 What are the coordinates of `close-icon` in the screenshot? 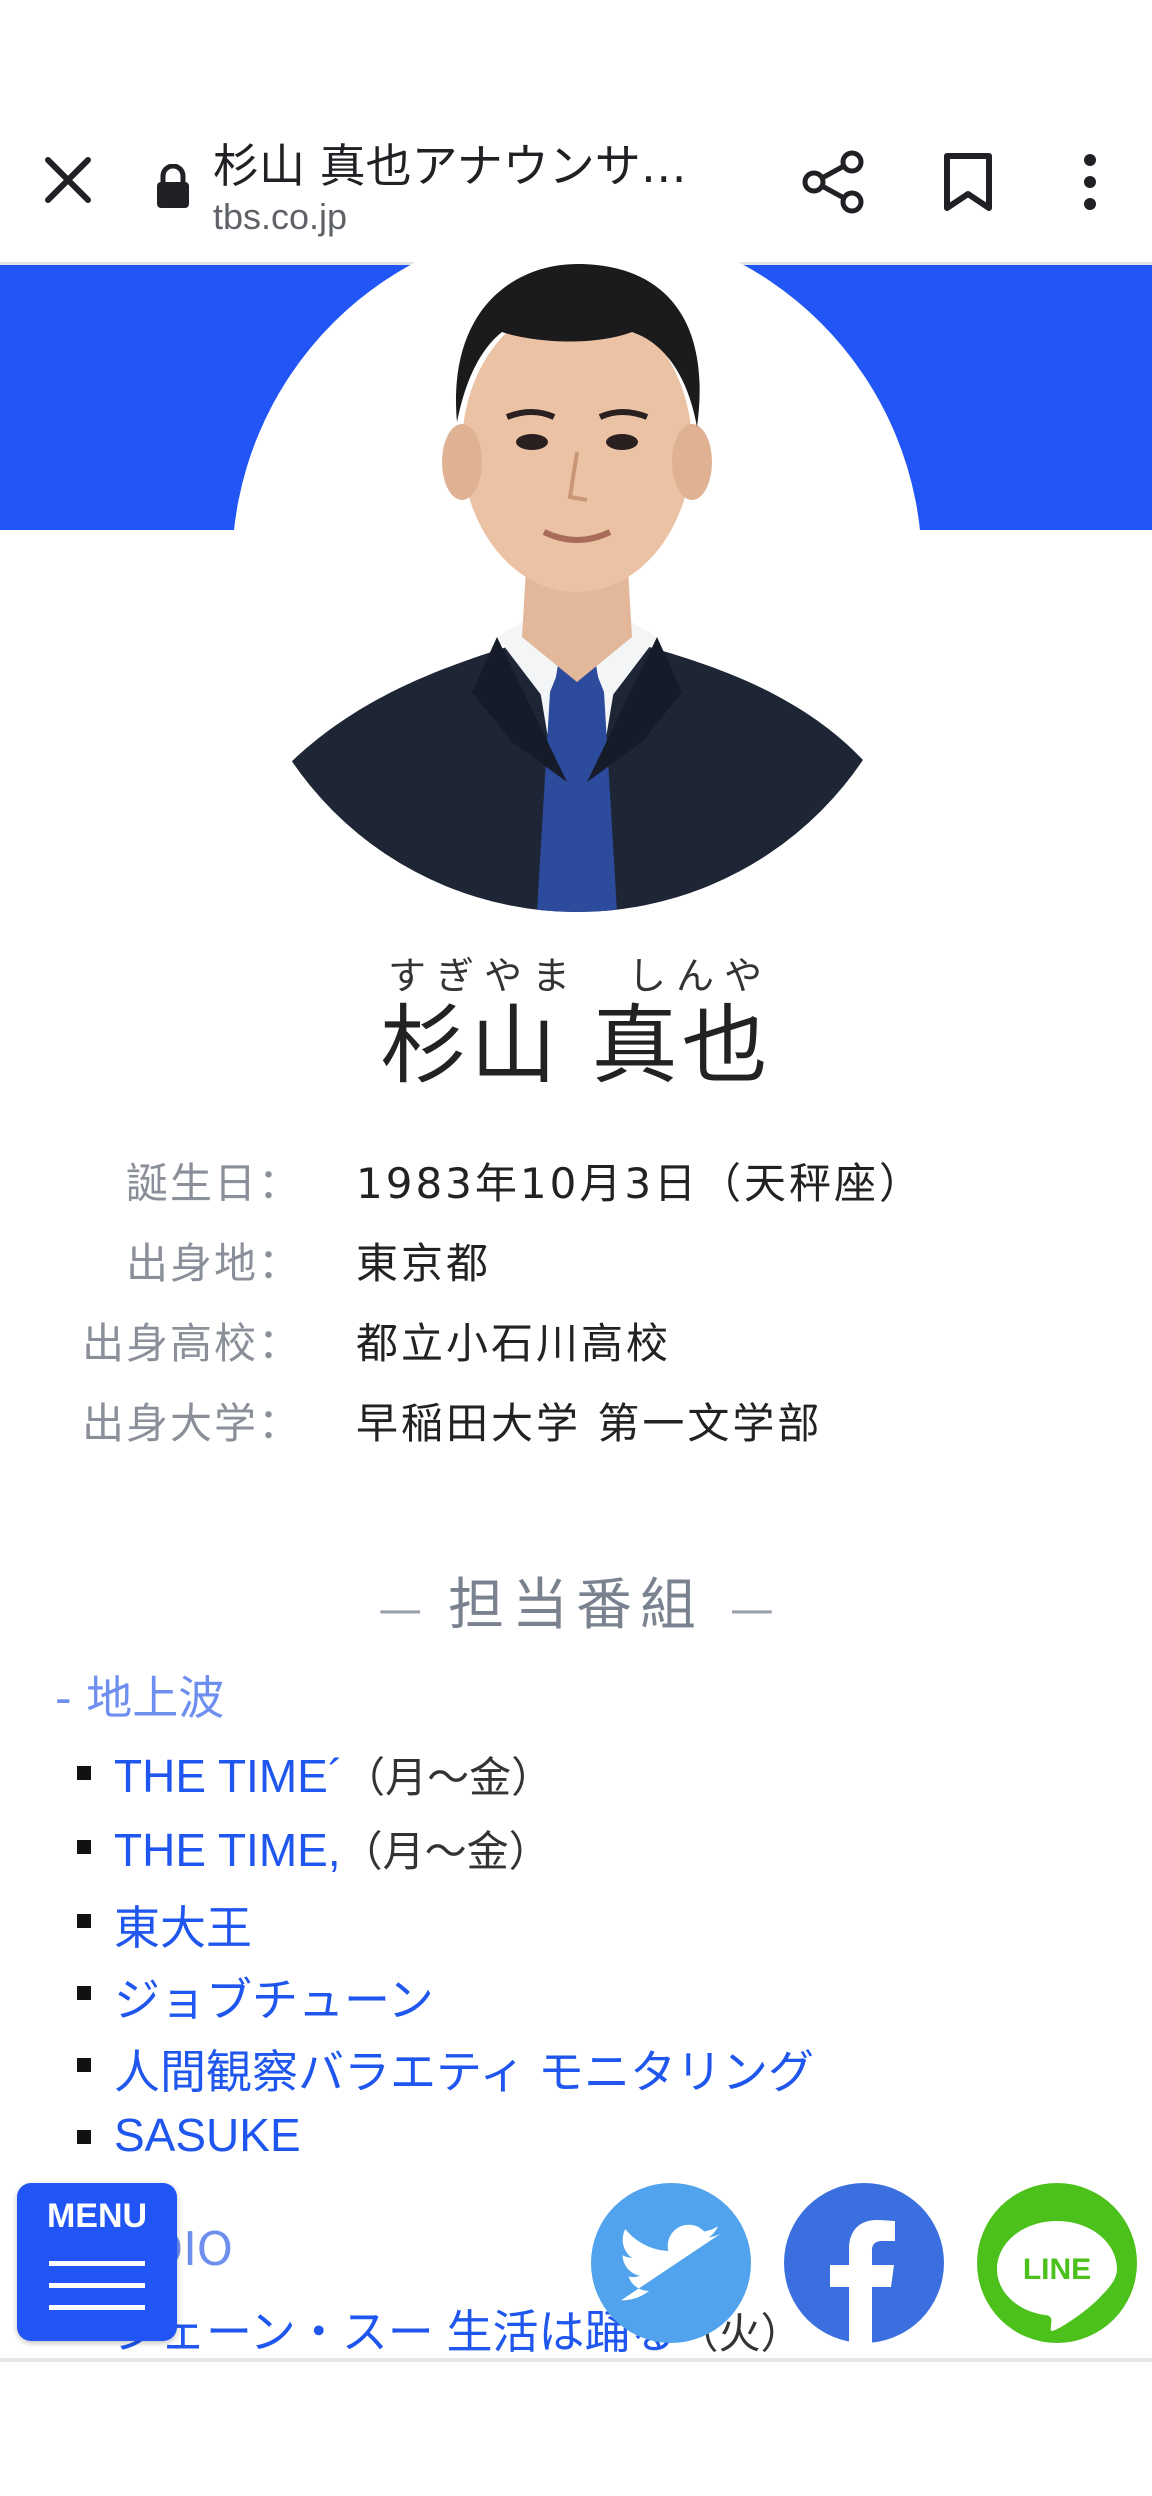 It's located at (68, 180).